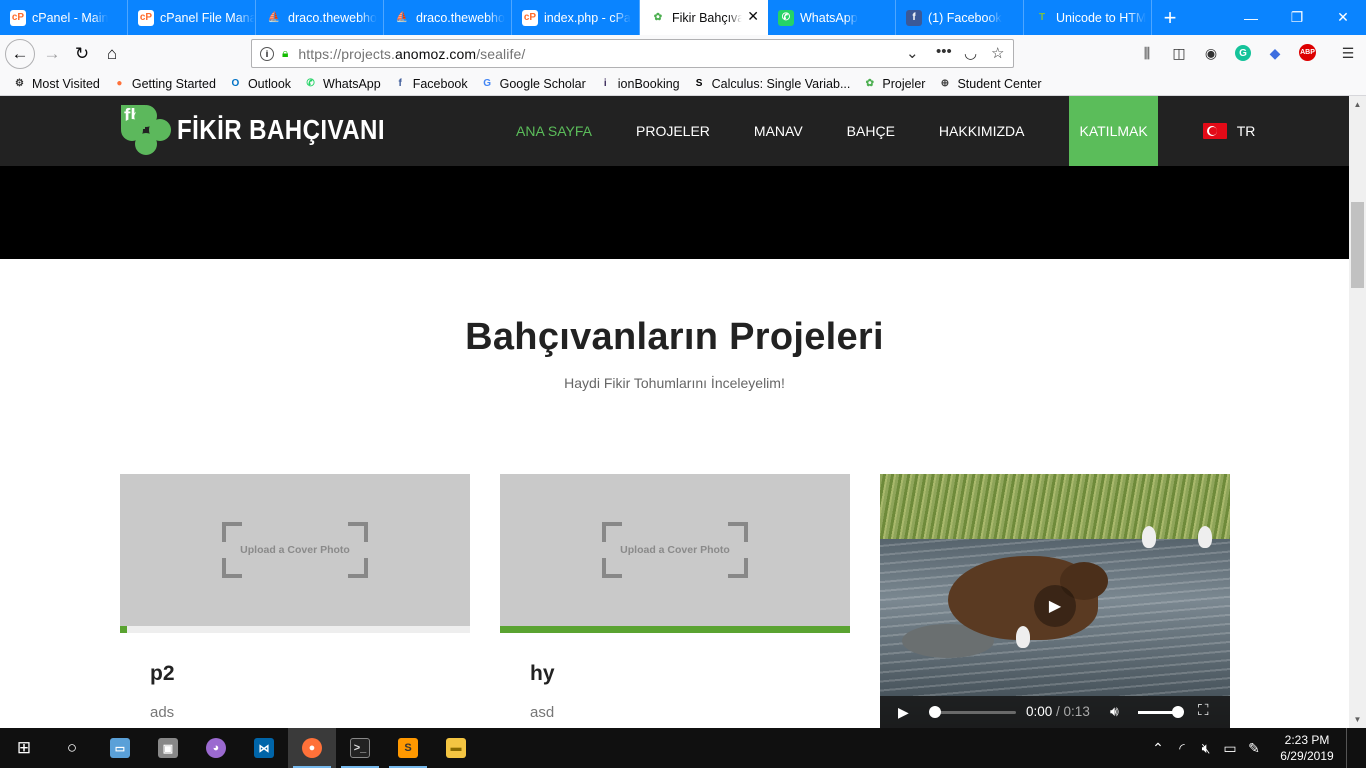 This screenshot has width=1366, height=768. I want to click on close-window-button: ✕, so click(1343, 17).